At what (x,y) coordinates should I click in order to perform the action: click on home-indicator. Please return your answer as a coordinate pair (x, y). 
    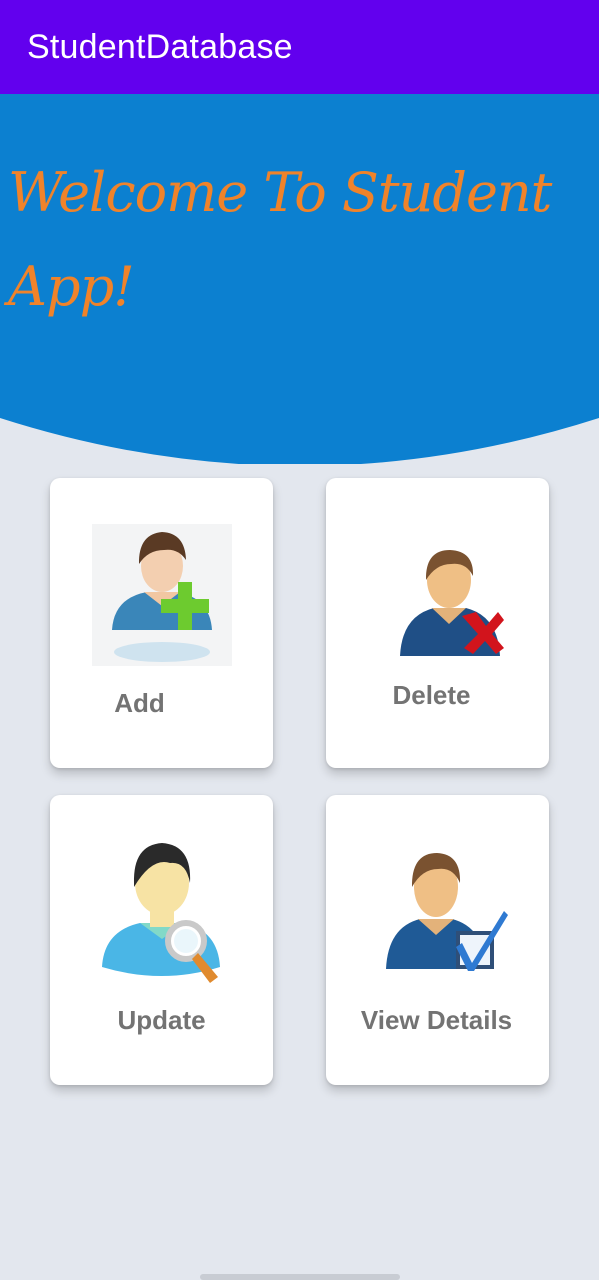
    Looking at the image, I should click on (300, 1277).